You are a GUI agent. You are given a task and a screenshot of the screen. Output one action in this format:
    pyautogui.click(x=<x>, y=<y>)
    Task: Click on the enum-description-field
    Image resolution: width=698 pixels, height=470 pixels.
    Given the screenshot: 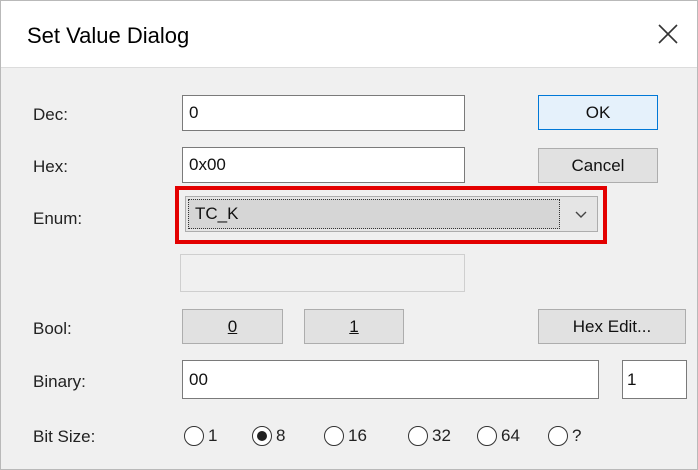 What is the action you would take?
    pyautogui.click(x=322, y=273)
    